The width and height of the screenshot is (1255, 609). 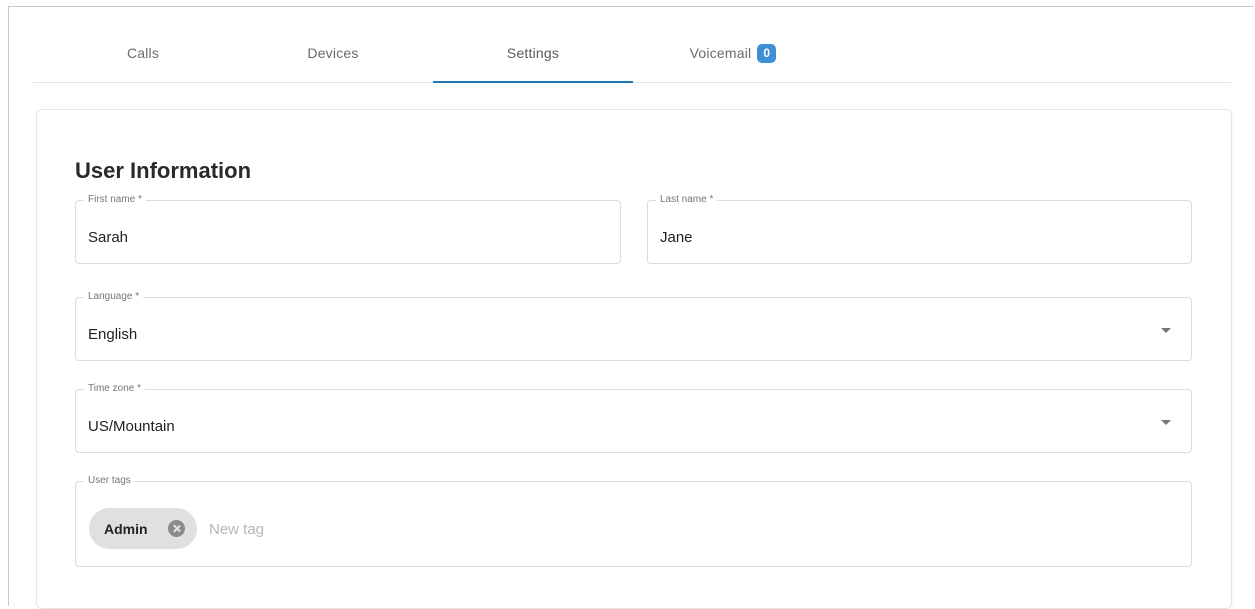 What do you see at coordinates (108, 237) in the screenshot?
I see `first-name-value: Sarah` at bounding box center [108, 237].